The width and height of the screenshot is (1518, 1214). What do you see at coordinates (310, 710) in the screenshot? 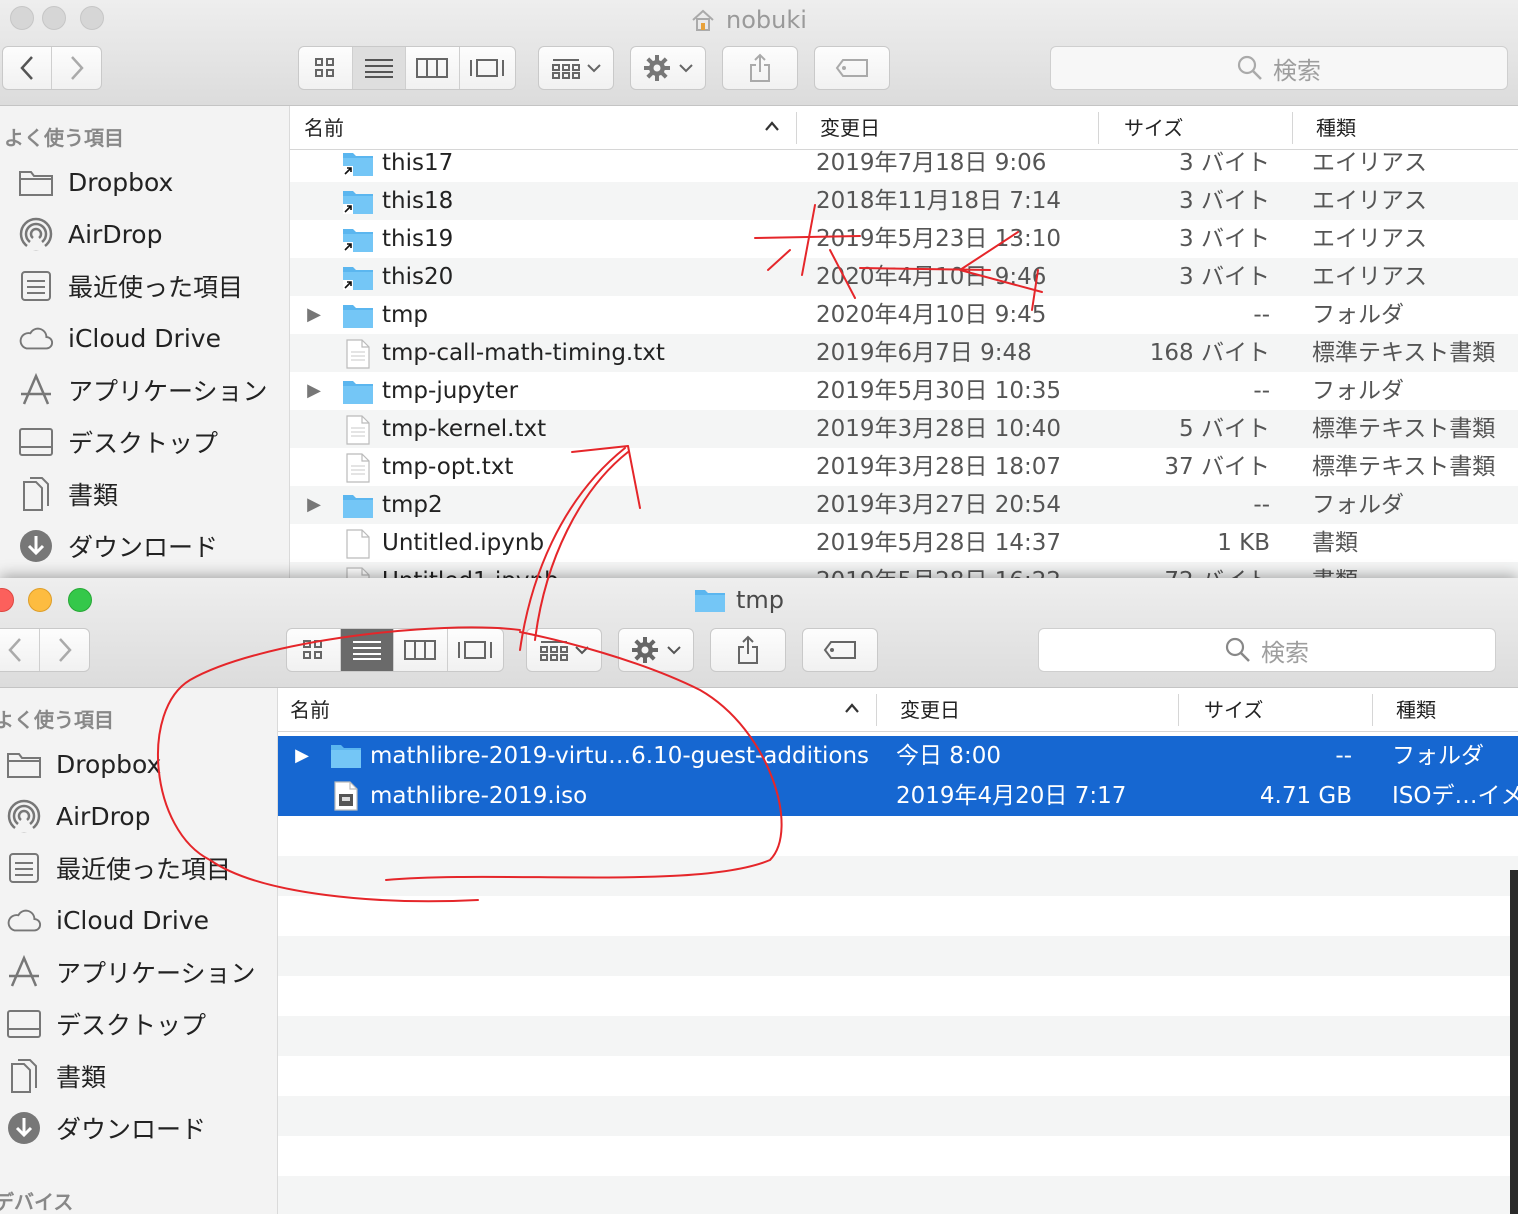
I see `column-header-name: 名前` at bounding box center [310, 710].